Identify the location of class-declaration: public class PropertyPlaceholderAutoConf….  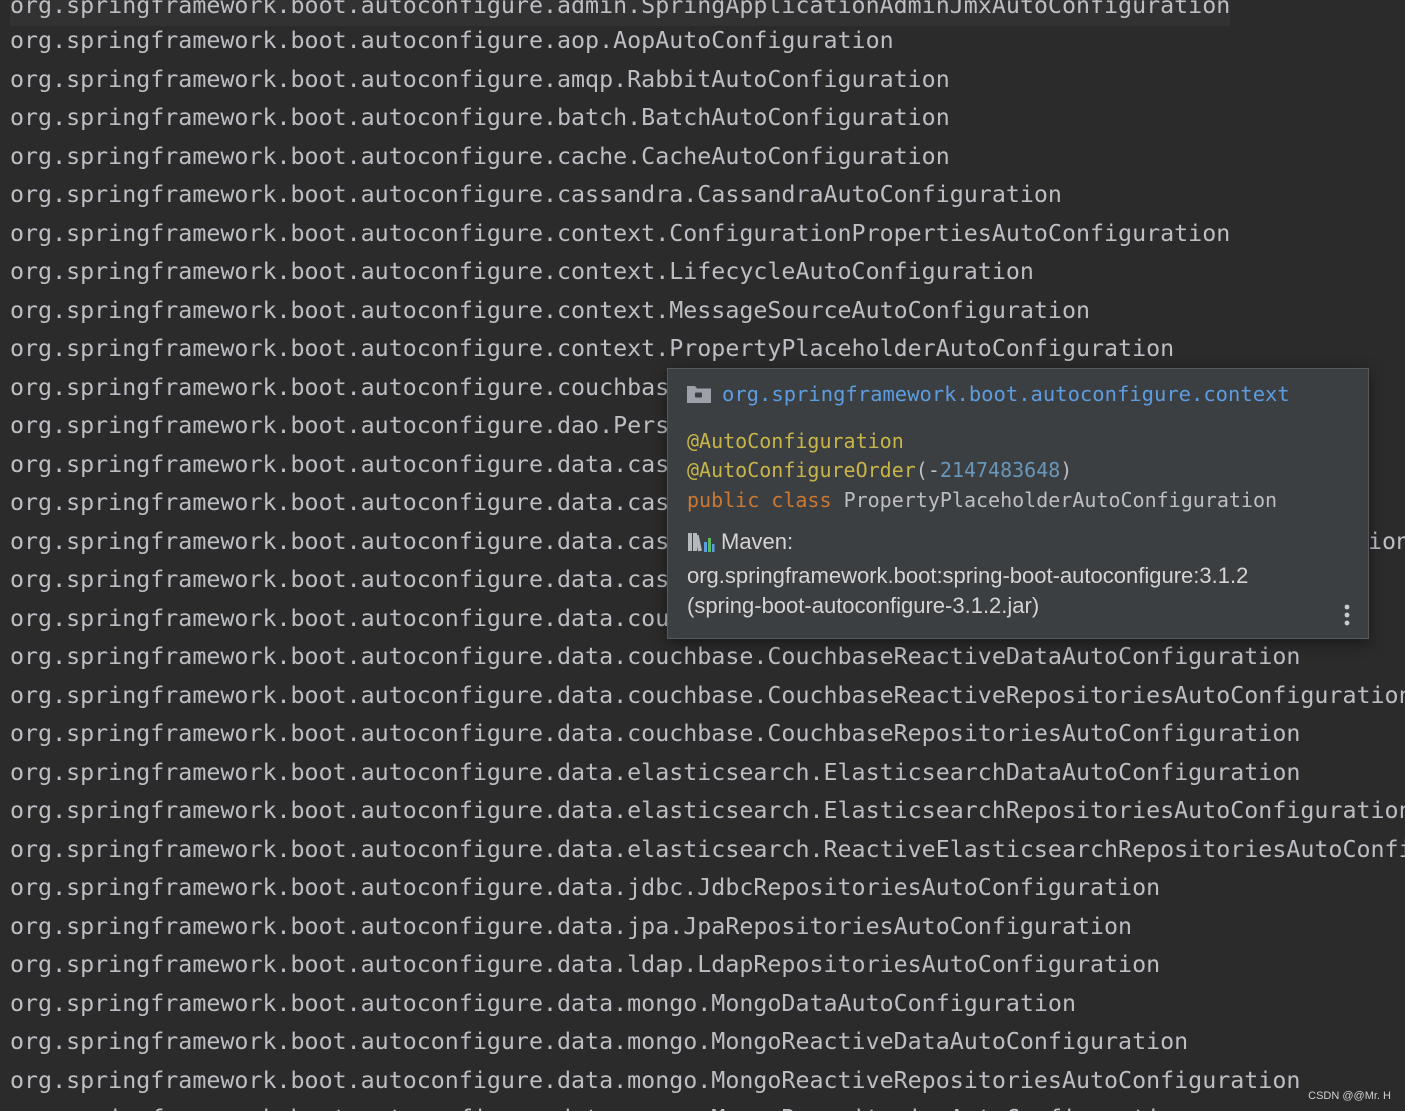
(982, 500).